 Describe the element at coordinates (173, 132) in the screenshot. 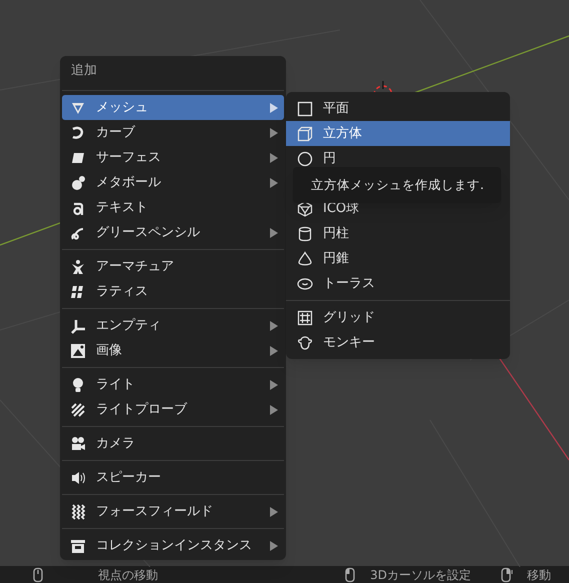

I see `menu-item: カーブ` at that location.